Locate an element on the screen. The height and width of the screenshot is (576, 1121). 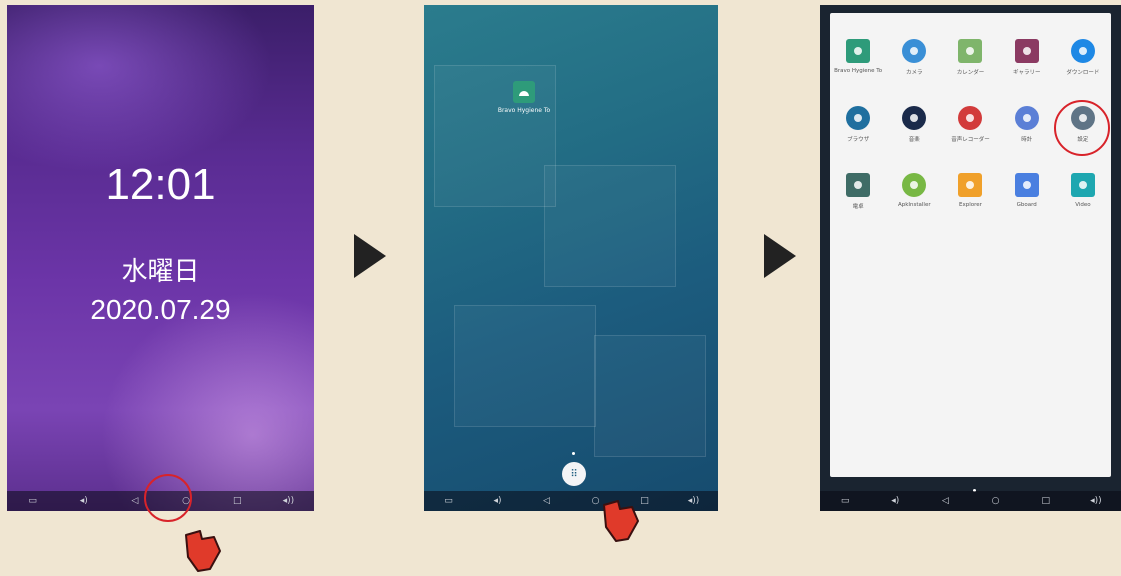
app-drawer-item: 音声レコーダー is located at coordinates (970, 124).